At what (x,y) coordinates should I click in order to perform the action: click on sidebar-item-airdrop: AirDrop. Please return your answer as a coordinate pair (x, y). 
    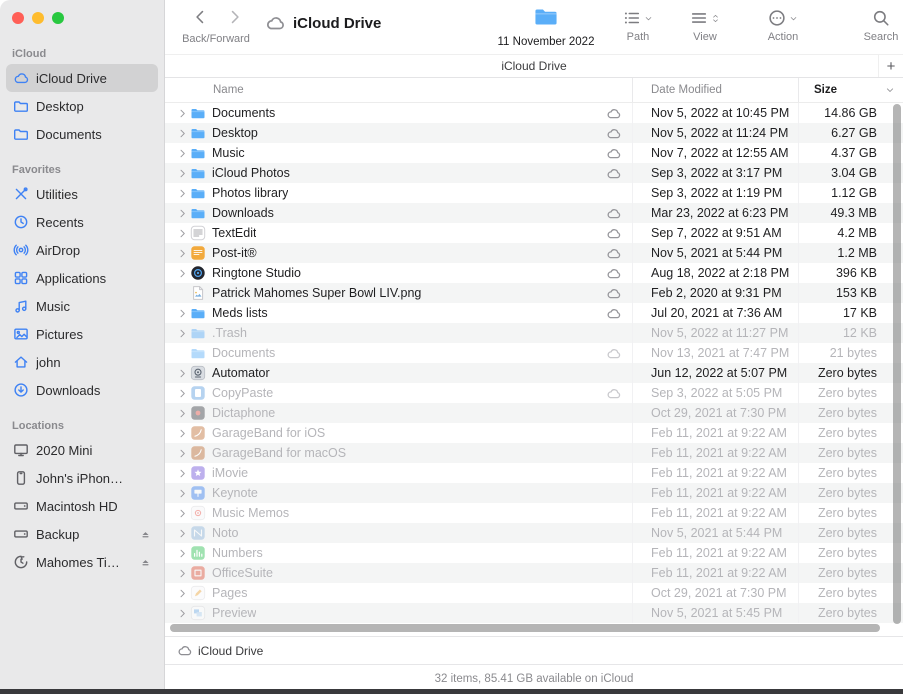
    Looking at the image, I should click on (82, 250).